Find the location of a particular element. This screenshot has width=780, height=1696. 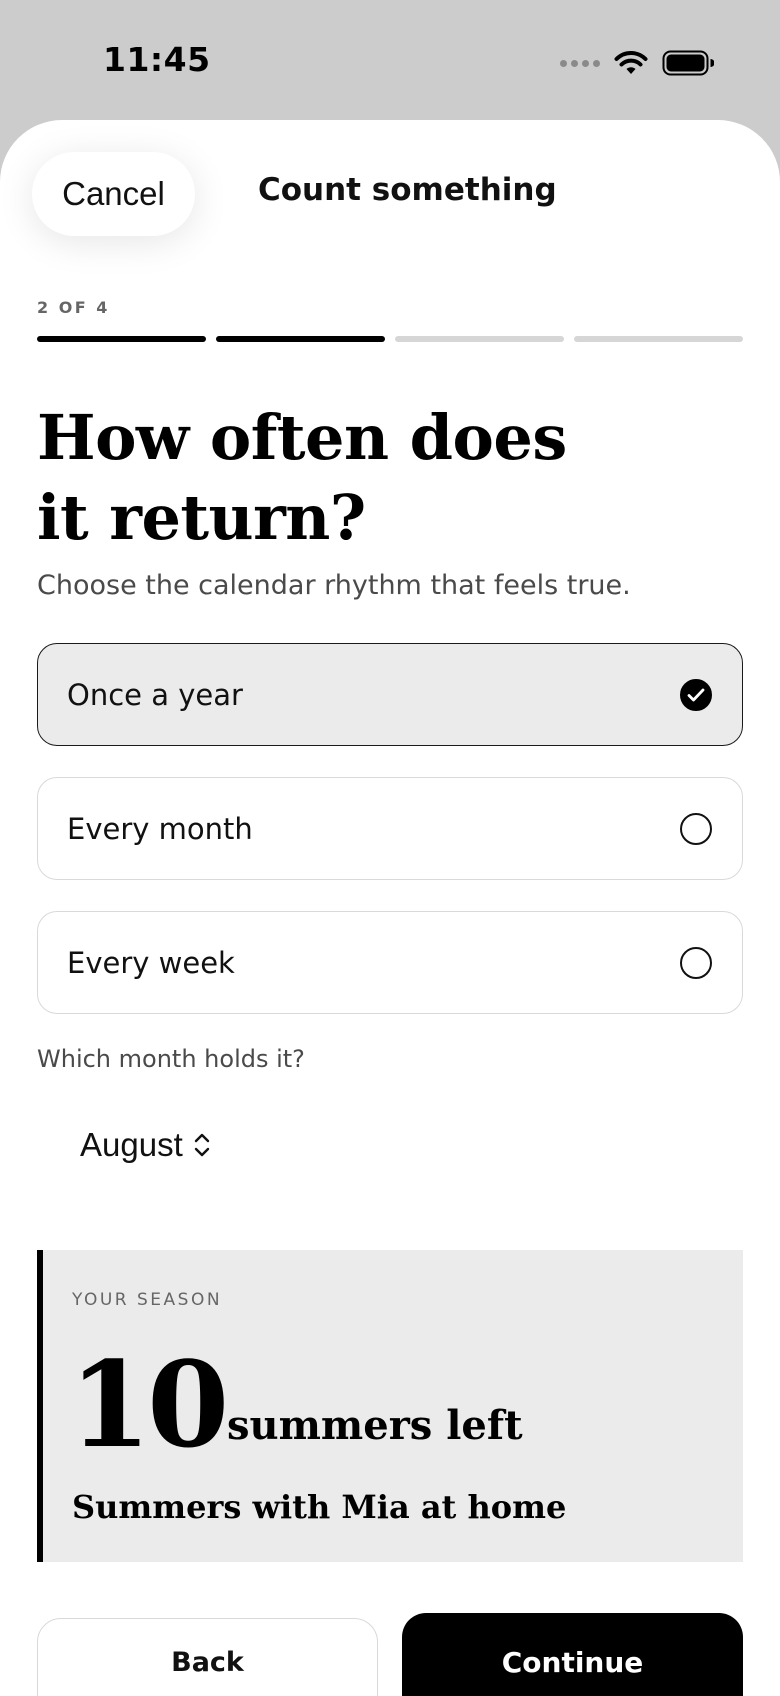

chevron-up-down-icon is located at coordinates (201, 1145).